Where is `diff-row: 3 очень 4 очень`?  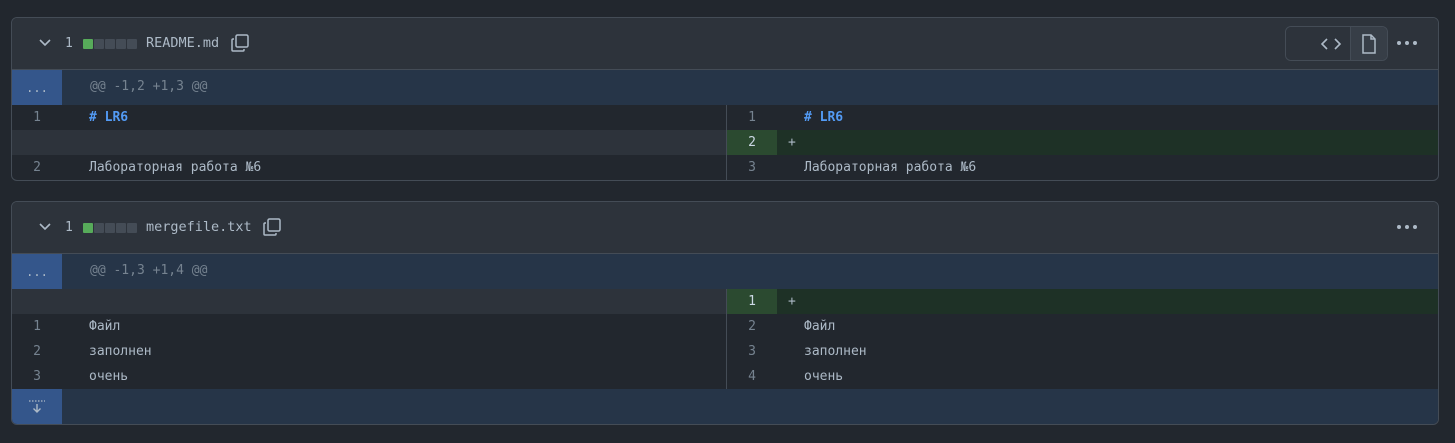 diff-row: 3 очень 4 очень is located at coordinates (725, 376).